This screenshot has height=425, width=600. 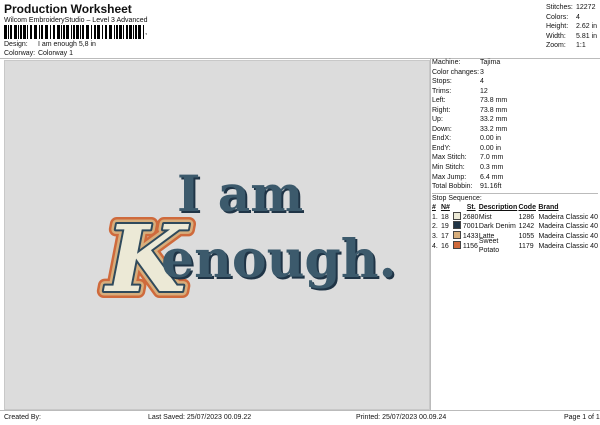 I want to click on detail-label: Max Stitch:, so click(x=449, y=158).